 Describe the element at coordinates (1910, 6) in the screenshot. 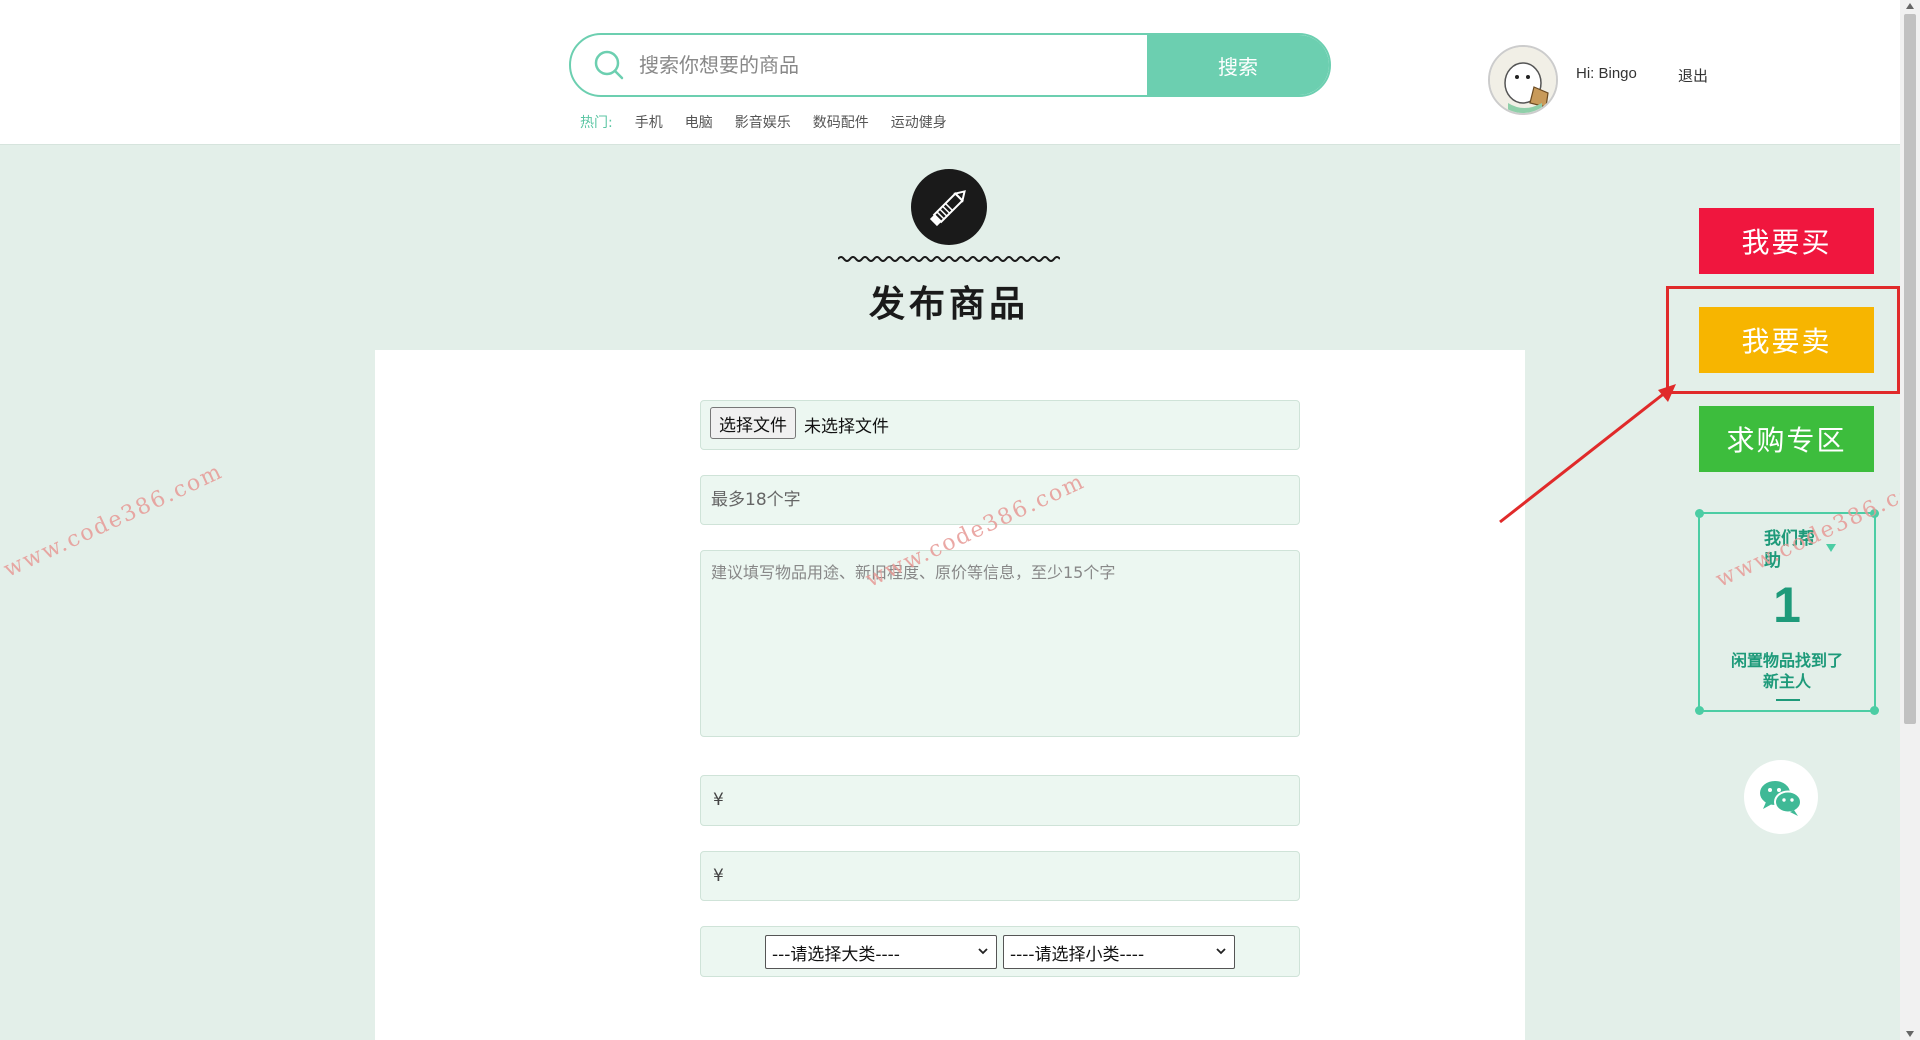

I see `scroll-up-arrow-icon` at that location.